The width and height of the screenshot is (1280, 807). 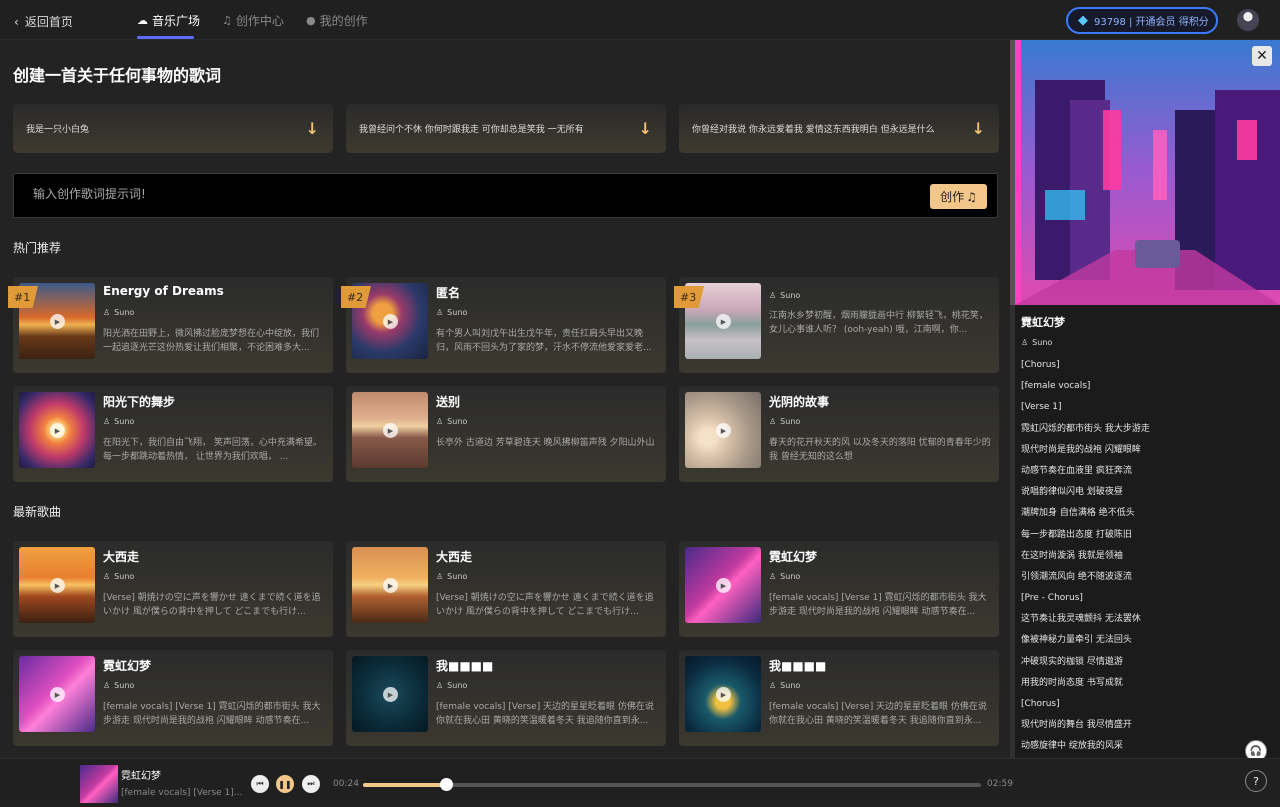 What do you see at coordinates (1052, 598) in the screenshot?
I see `lyric-line: [Pre - Chorus]` at bounding box center [1052, 598].